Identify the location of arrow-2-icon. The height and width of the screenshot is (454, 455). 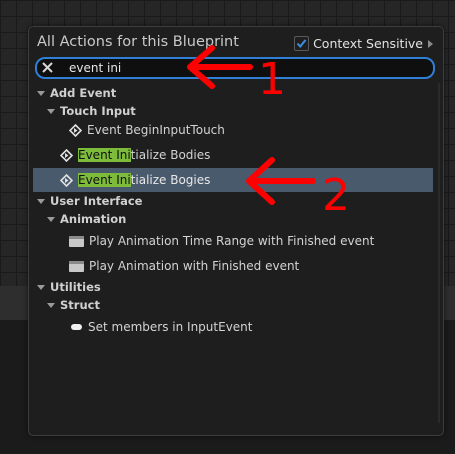
(281, 181).